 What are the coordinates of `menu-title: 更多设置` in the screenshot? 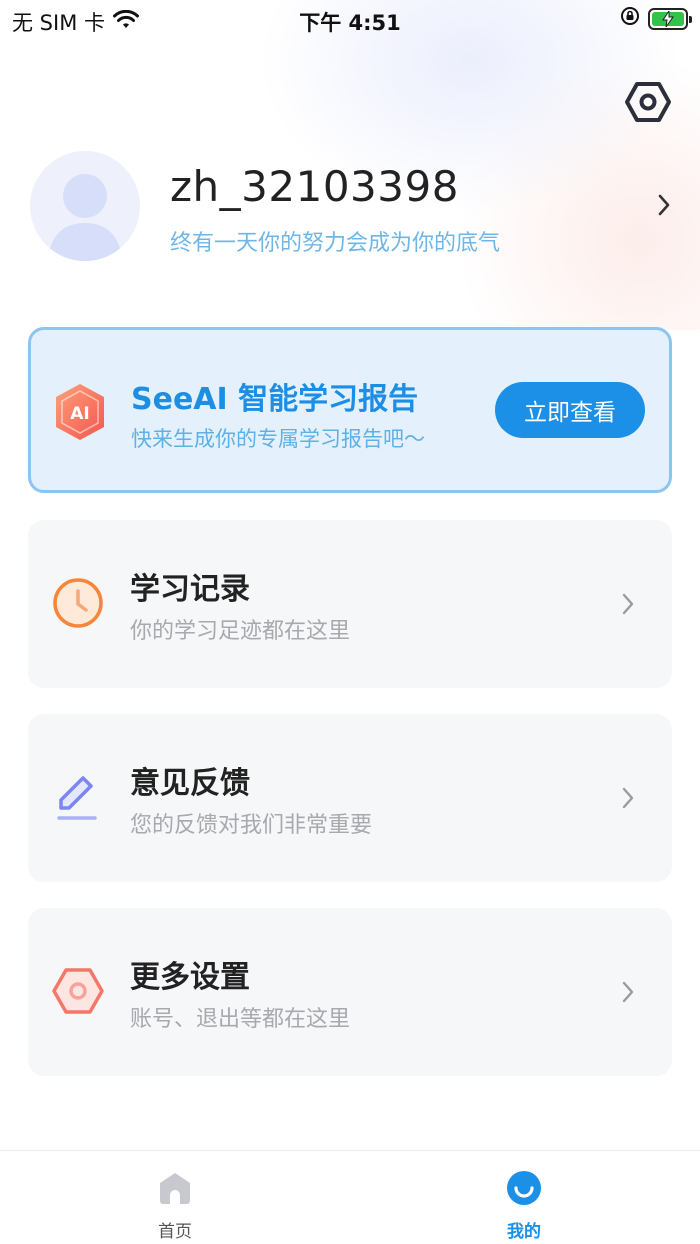 It's located at (190, 977).